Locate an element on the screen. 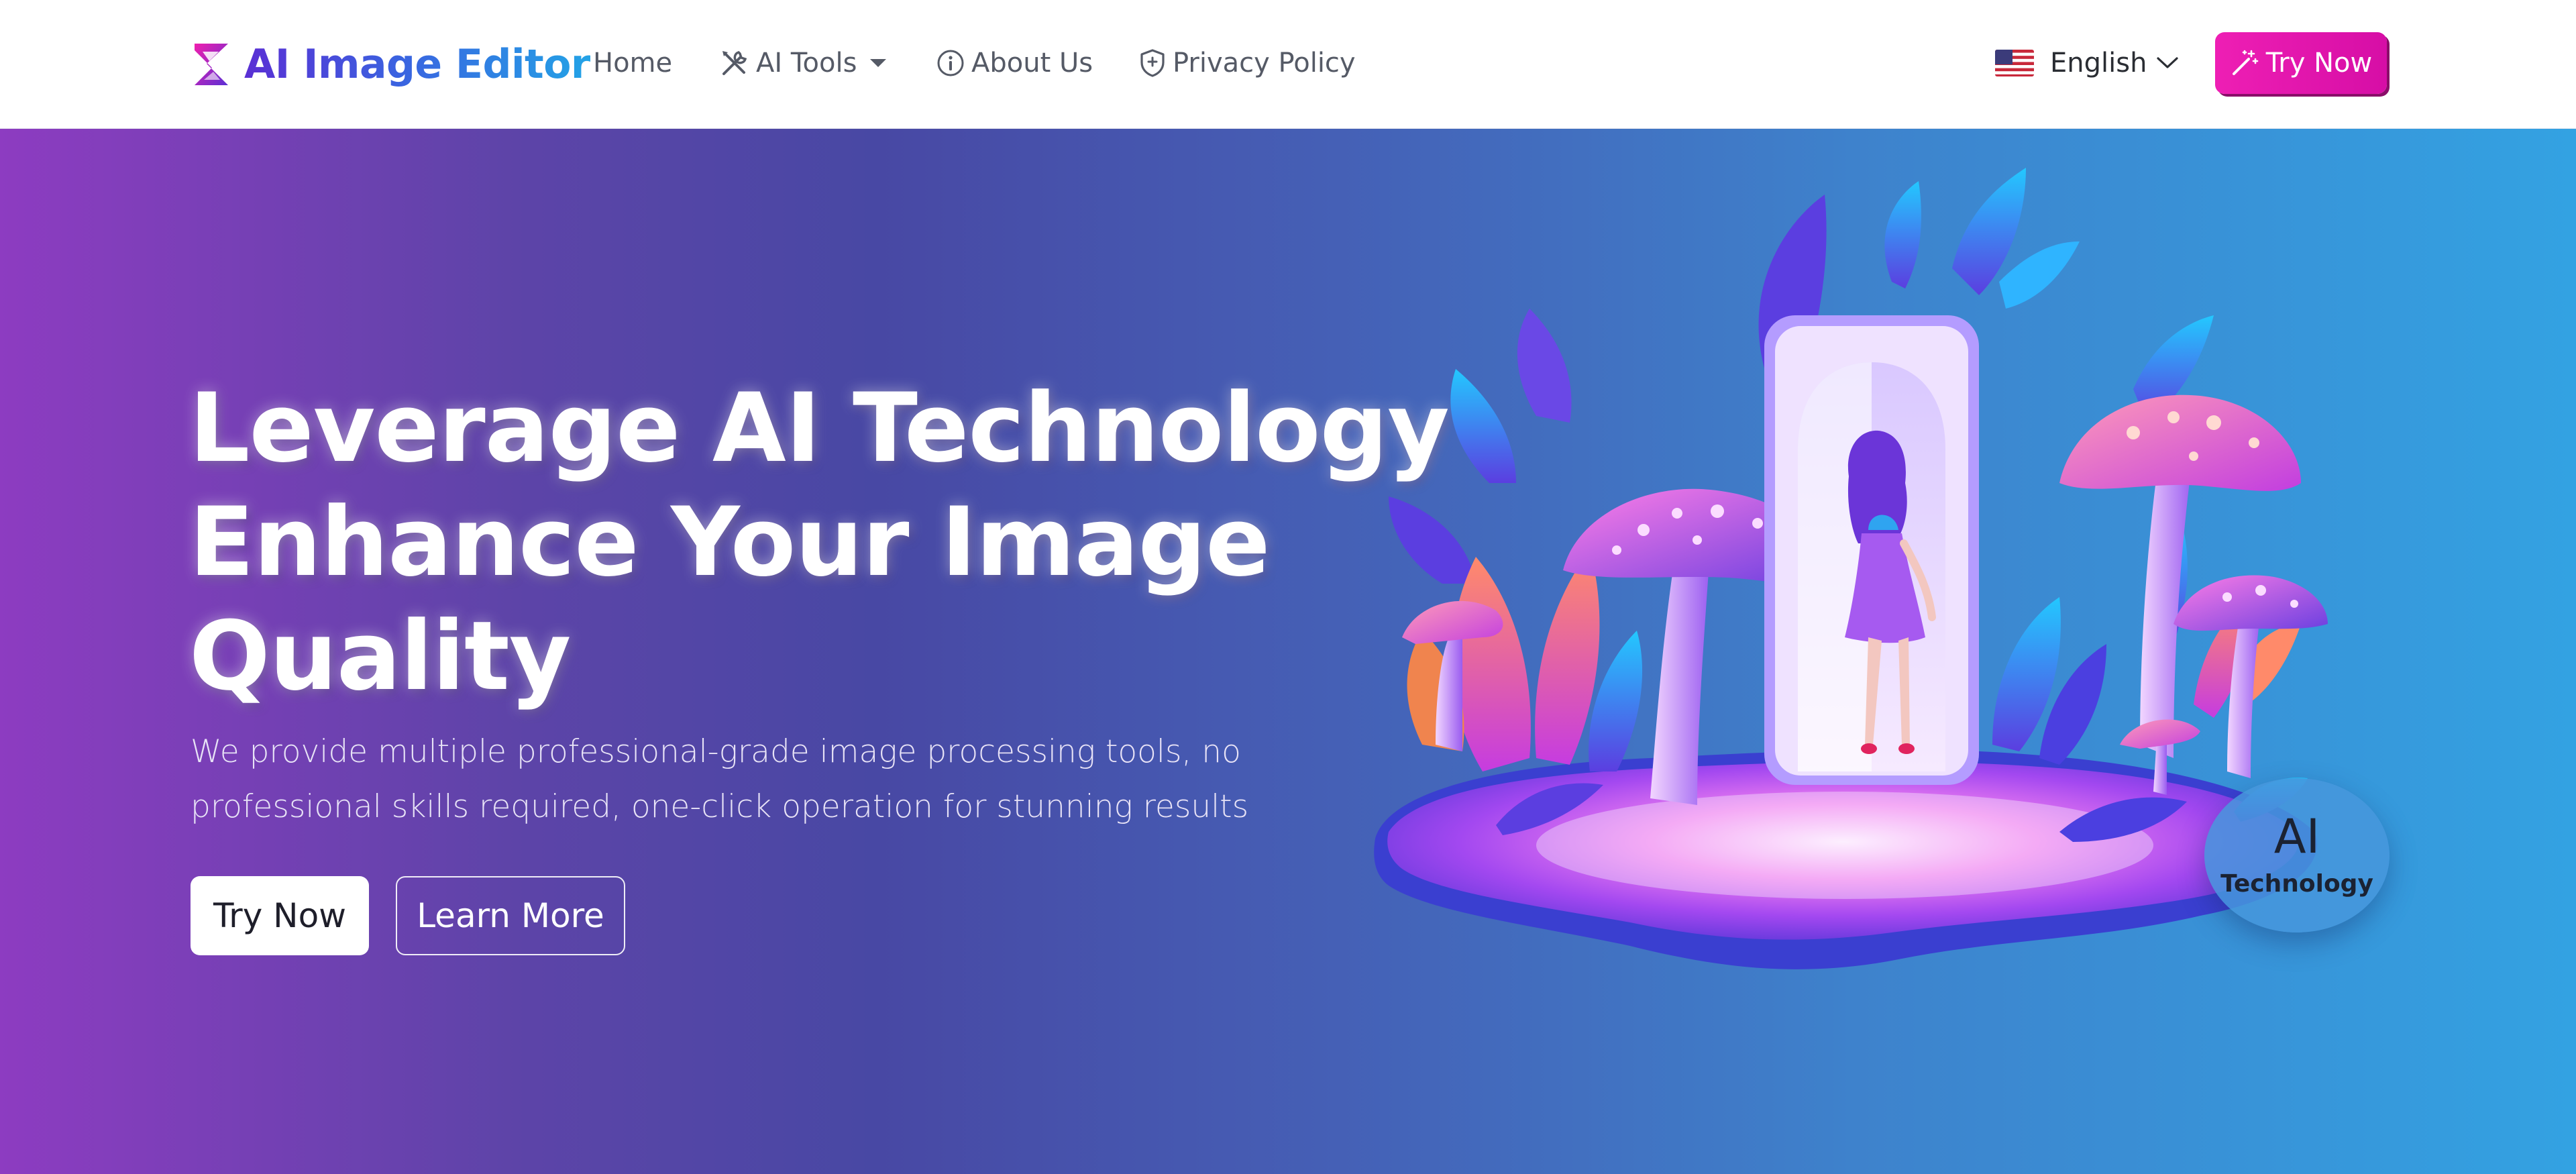  s-logo-icon is located at coordinates (211, 64).